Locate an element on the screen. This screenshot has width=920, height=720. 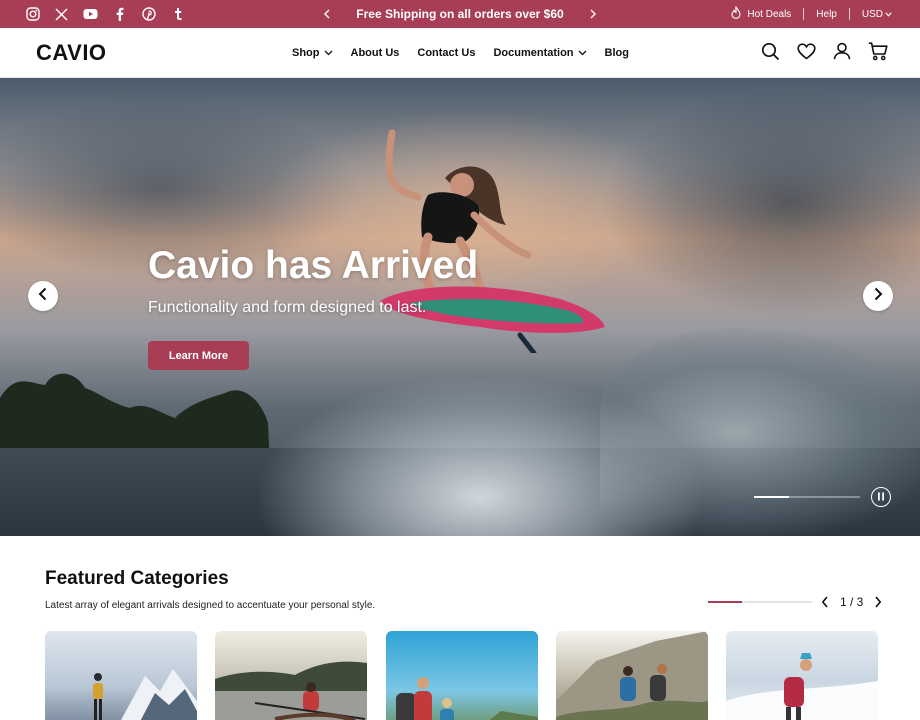
nav-item-label: Contact Us is located at coordinates (446, 53).